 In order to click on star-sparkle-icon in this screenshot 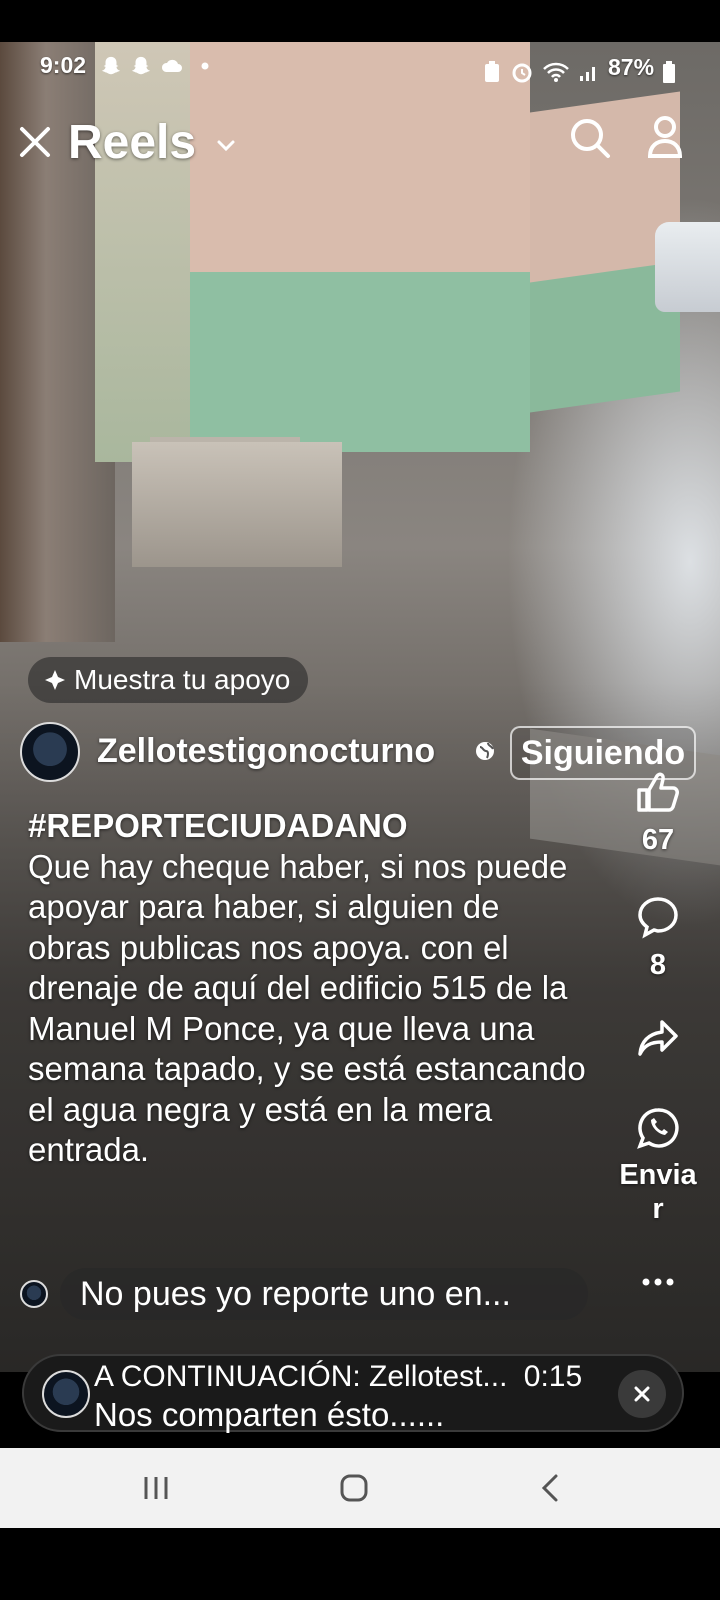, I will do `click(55, 680)`.